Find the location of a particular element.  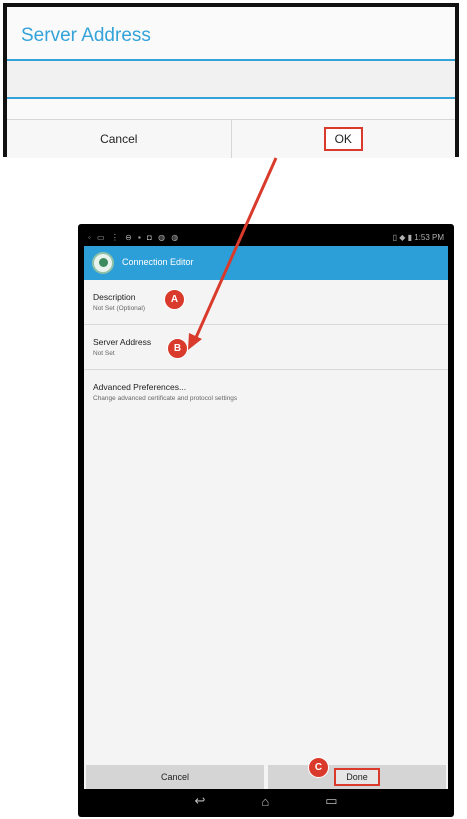

callout-arrow-line is located at coordinates (235, 250).